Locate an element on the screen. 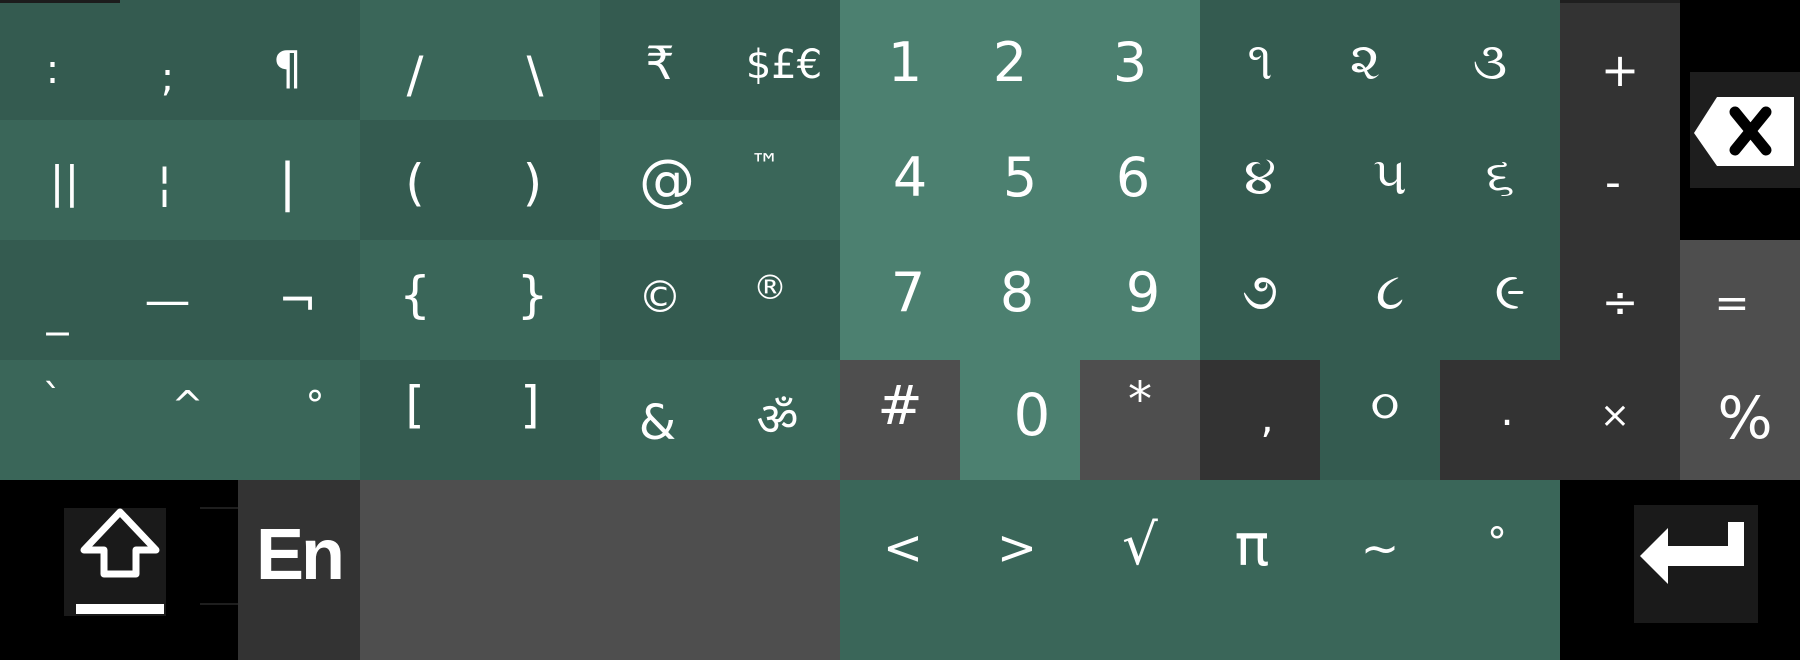 The image size is (1800, 660). shift-key is located at coordinates (119, 570).